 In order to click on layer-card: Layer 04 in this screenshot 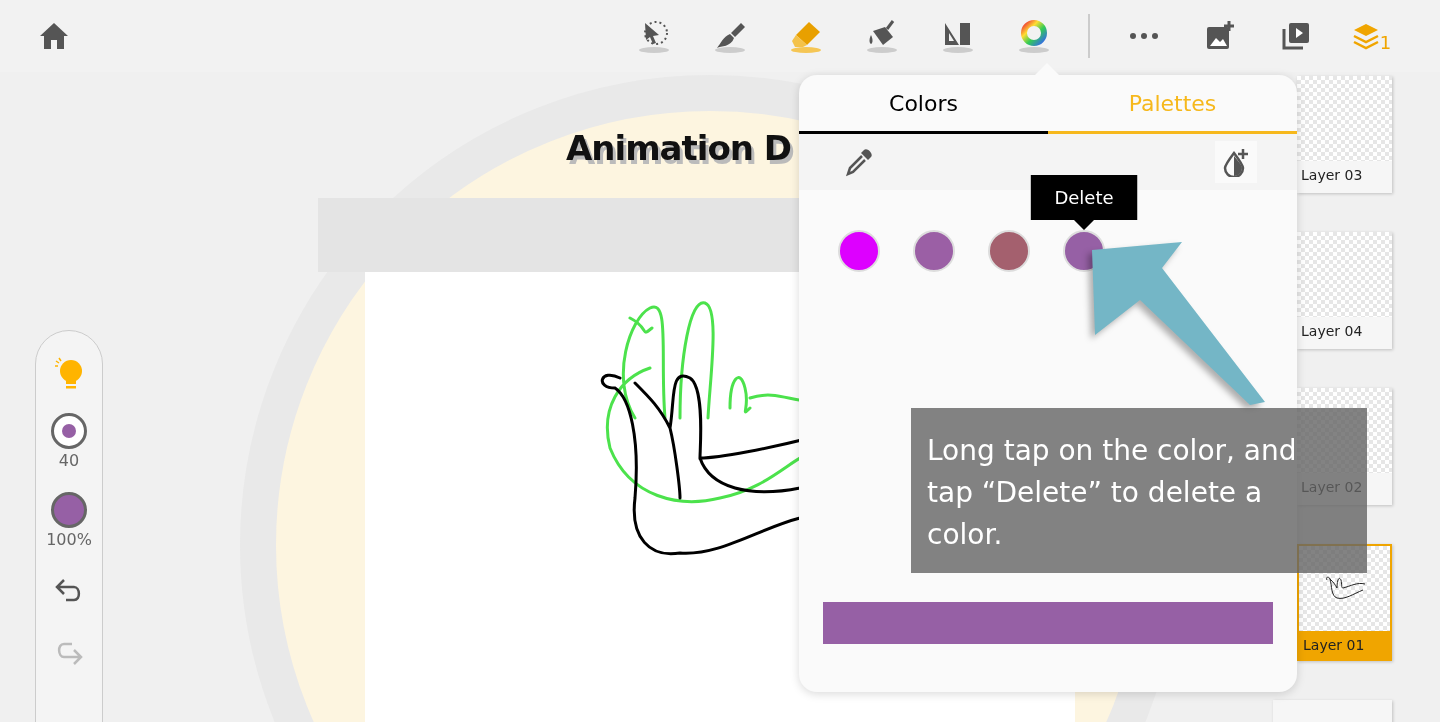, I will do `click(1344, 290)`.